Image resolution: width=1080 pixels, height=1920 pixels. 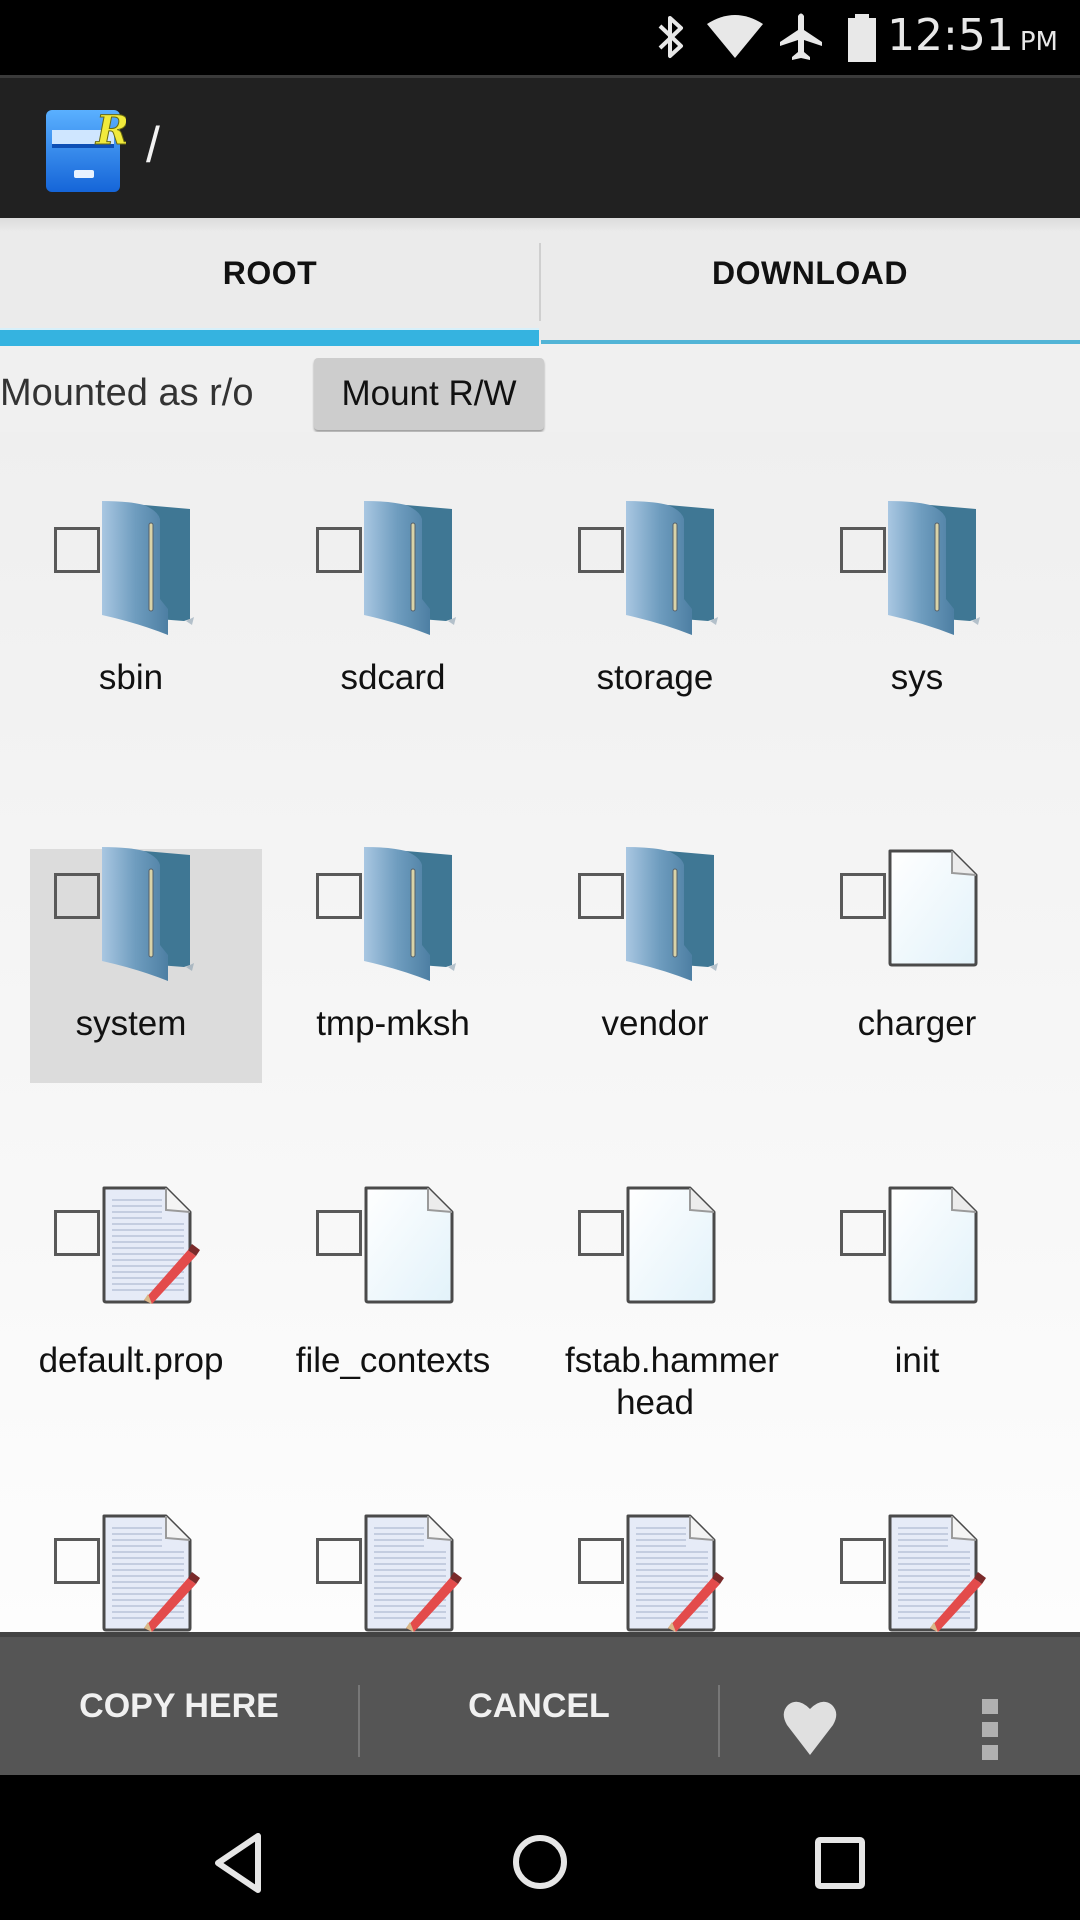 I want to click on file-name: sdcard, so click(x=393, y=677).